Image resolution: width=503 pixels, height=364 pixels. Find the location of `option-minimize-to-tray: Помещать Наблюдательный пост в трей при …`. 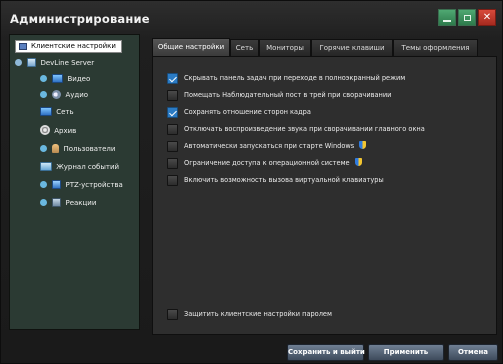

option-minimize-to-tray: Помещать Наблюдательный пост в трей при … is located at coordinates (327, 95).